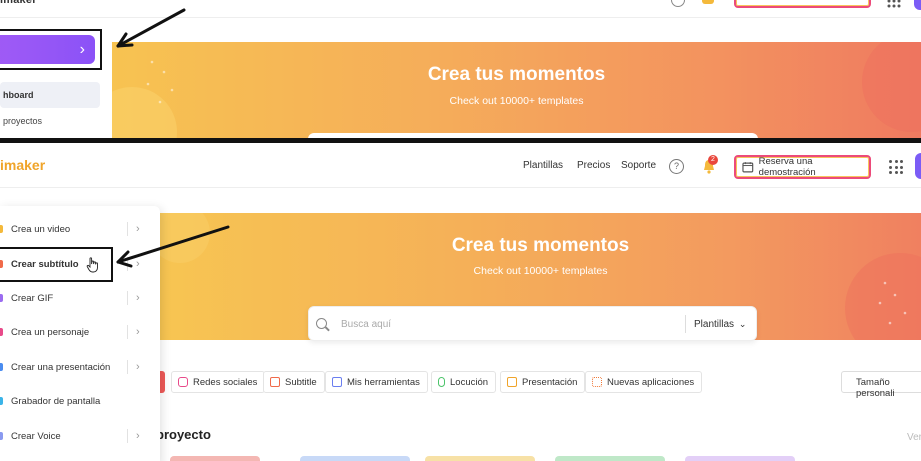 This screenshot has width=921, height=461. Describe the element at coordinates (1, 332) in the screenshot. I see `character-icon` at that location.